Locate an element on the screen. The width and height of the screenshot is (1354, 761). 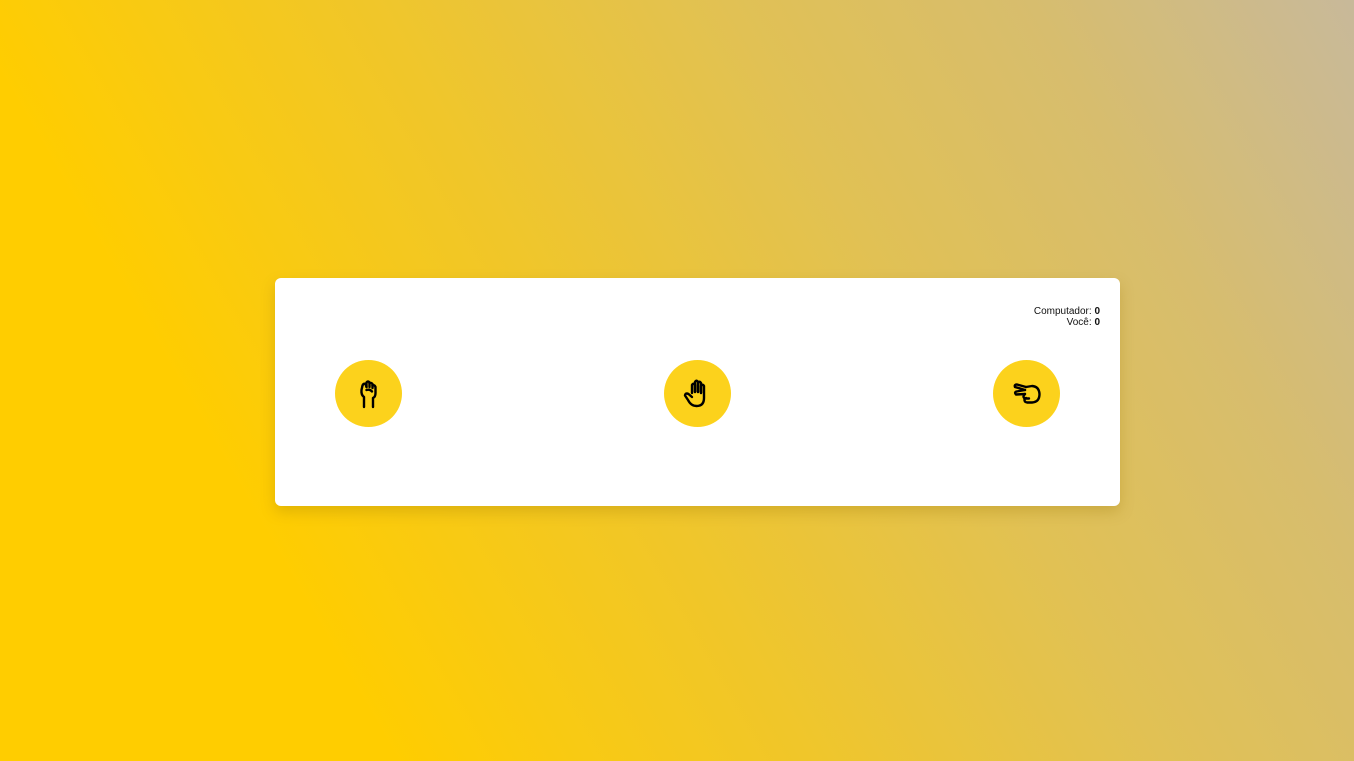
fist-hand-icon is located at coordinates (368, 393).